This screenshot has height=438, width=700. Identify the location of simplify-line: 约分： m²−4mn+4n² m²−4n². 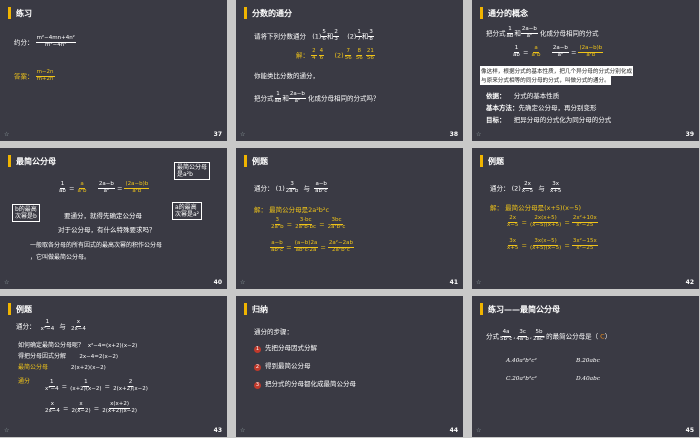
(45, 42).